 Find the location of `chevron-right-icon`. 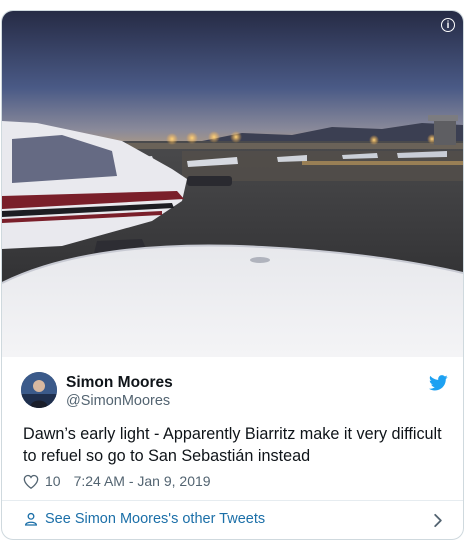

chevron-right-icon is located at coordinates (438, 520).